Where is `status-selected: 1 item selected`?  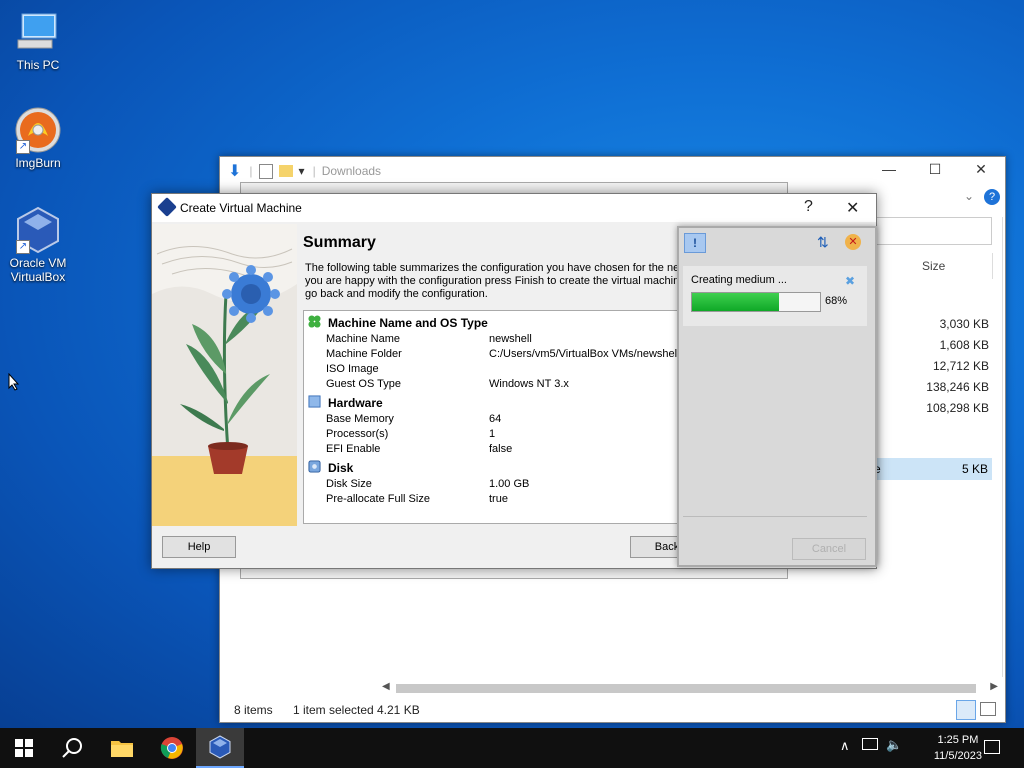 status-selected: 1 item selected is located at coordinates (333, 710).